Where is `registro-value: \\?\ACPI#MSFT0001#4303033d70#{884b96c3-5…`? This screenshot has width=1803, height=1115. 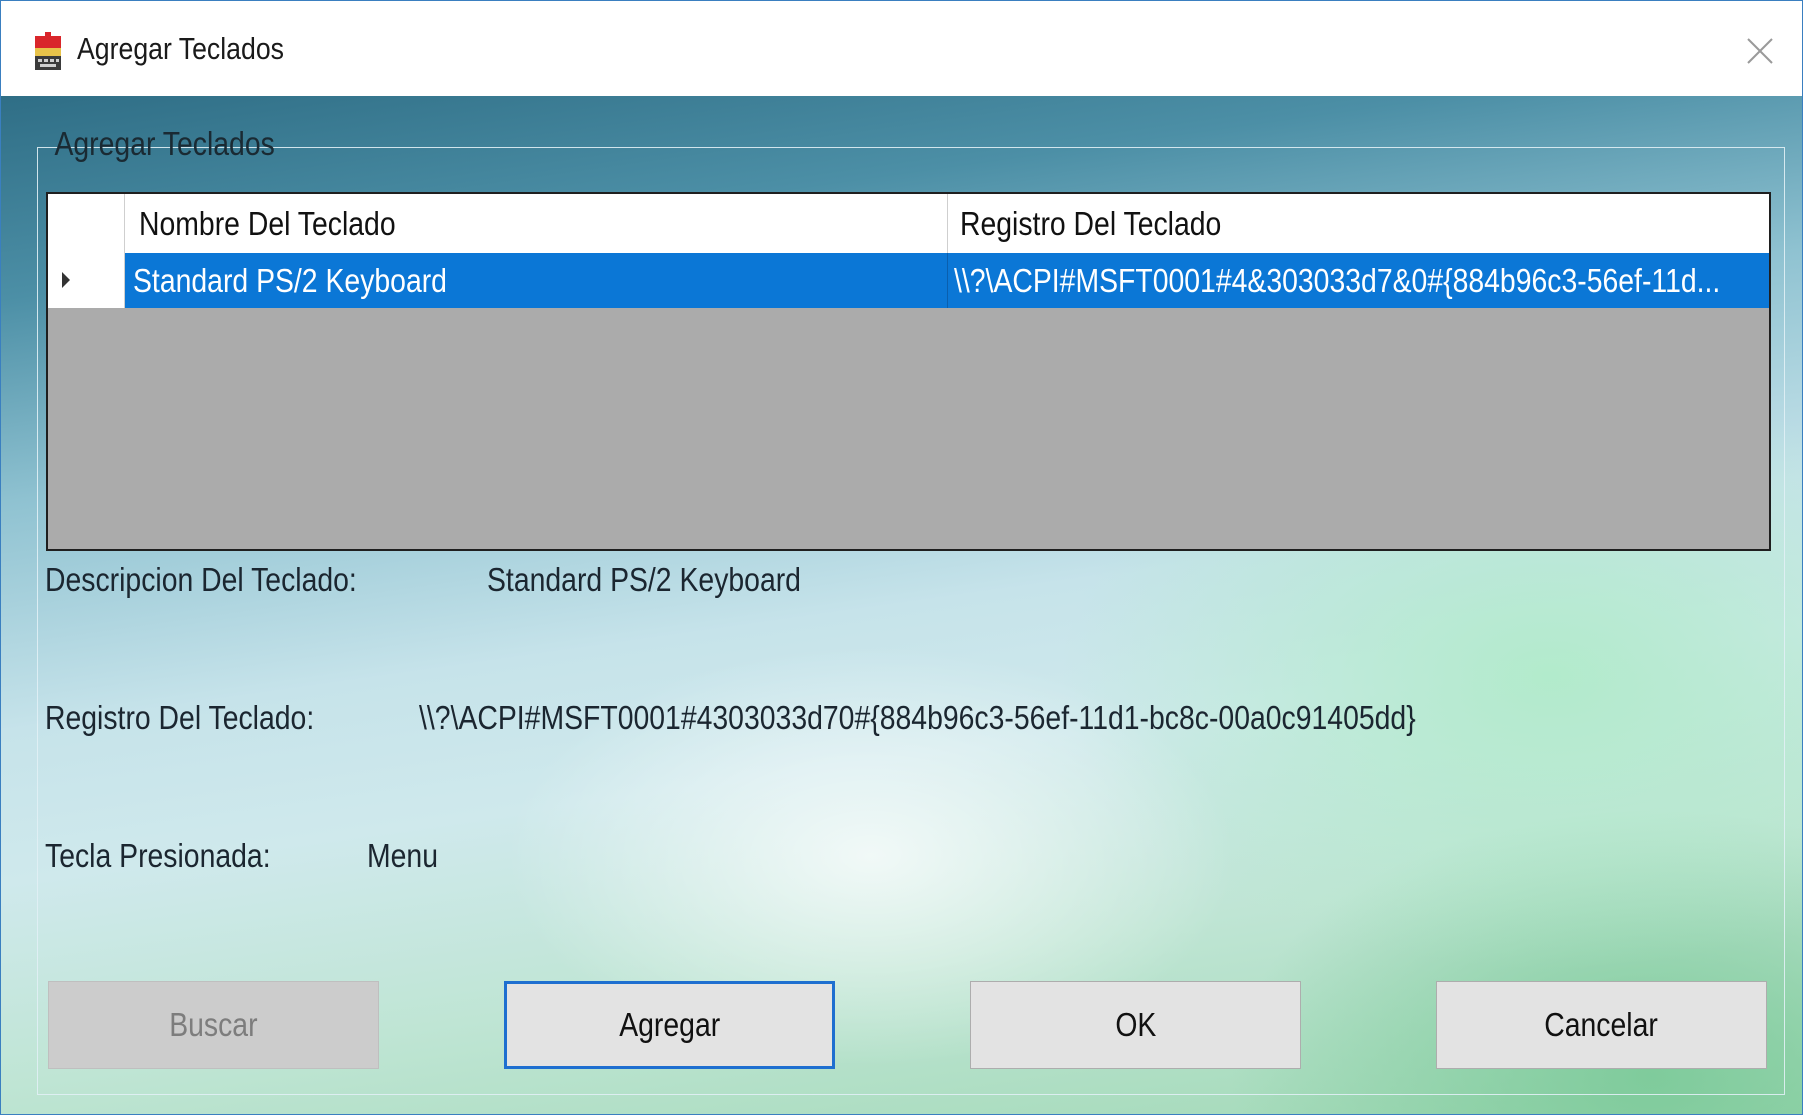
registro-value: \\?\ACPI#MSFT0001#4303033d70#{884b96c3-5… is located at coordinates (917, 717).